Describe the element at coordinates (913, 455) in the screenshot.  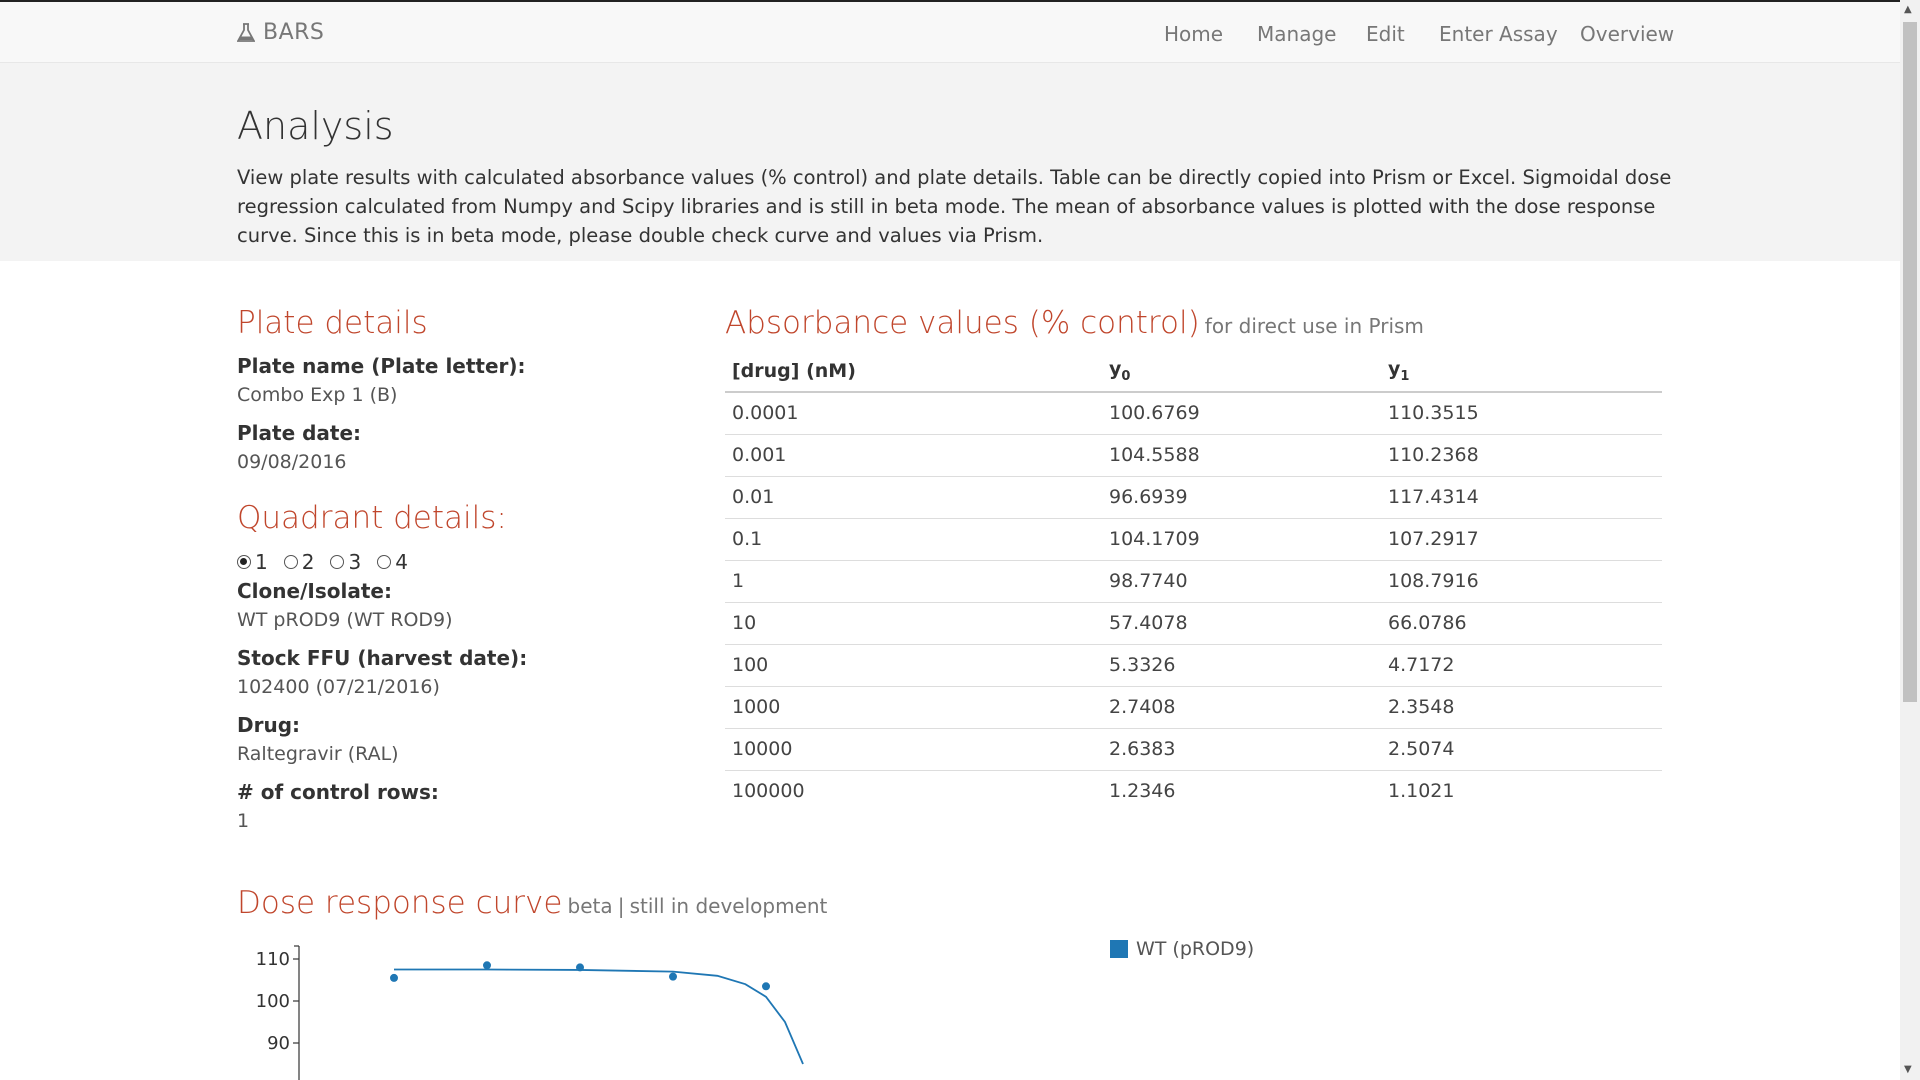
I see `cell-drug: 0.001` at that location.